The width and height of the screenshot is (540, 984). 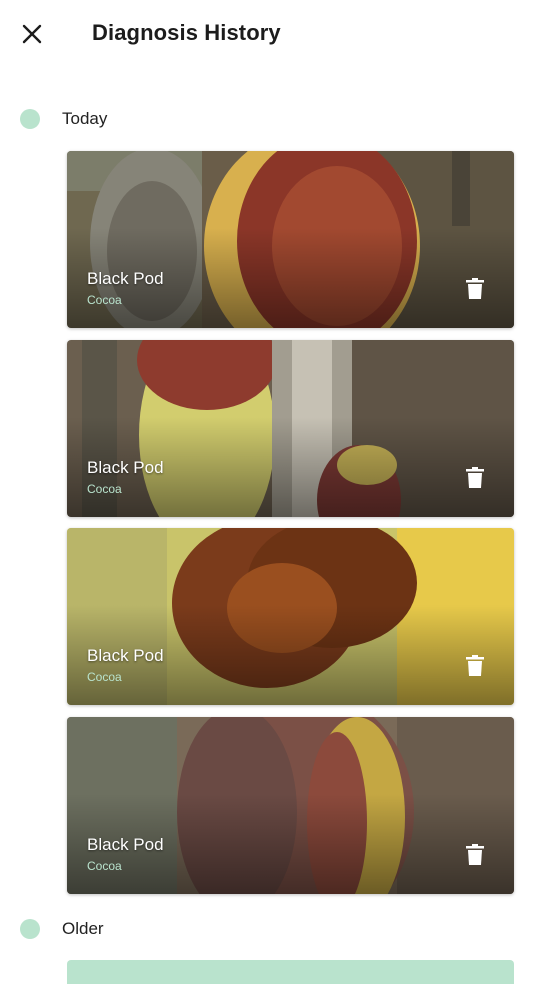 I want to click on close-button, so click(x=32, y=34).